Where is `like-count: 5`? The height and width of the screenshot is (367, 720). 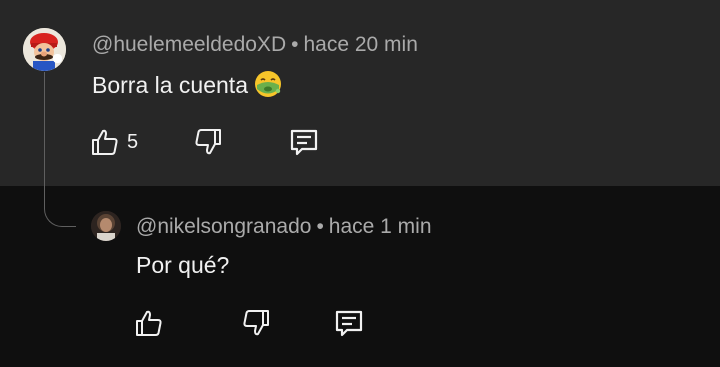
like-count: 5 is located at coordinates (133, 141).